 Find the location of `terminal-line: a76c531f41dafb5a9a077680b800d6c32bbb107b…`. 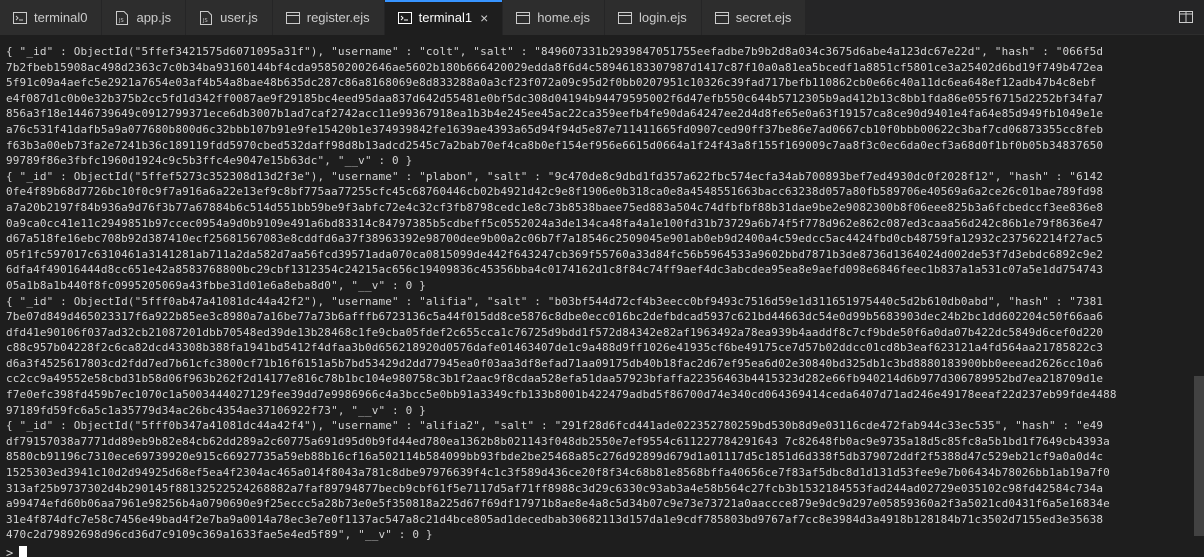

terminal-line: a76c531f41dafb5a9a077680b800d6c32bbb107b… is located at coordinates (555, 129).